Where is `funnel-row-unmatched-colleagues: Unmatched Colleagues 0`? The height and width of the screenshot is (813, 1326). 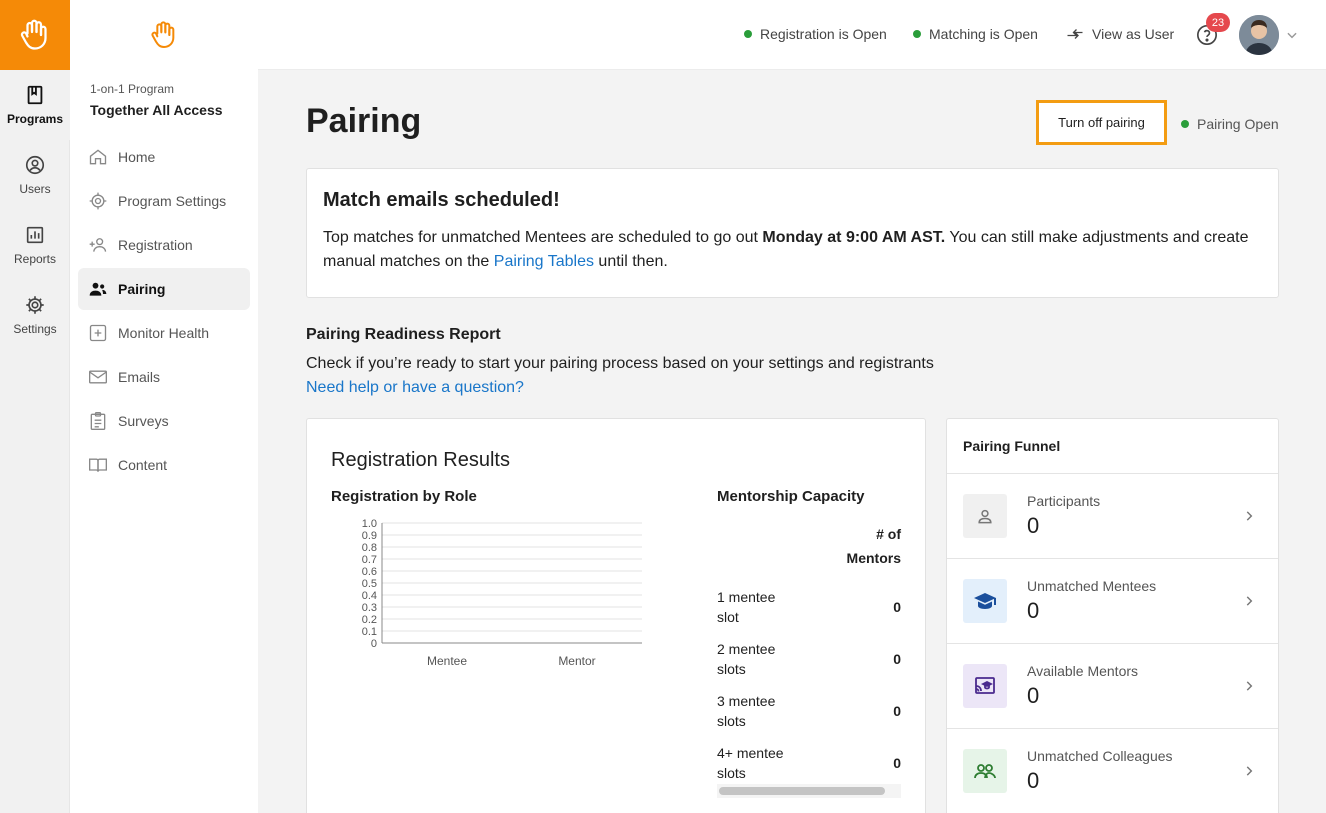 funnel-row-unmatched-colleagues: Unmatched Colleagues 0 is located at coordinates (1112, 771).